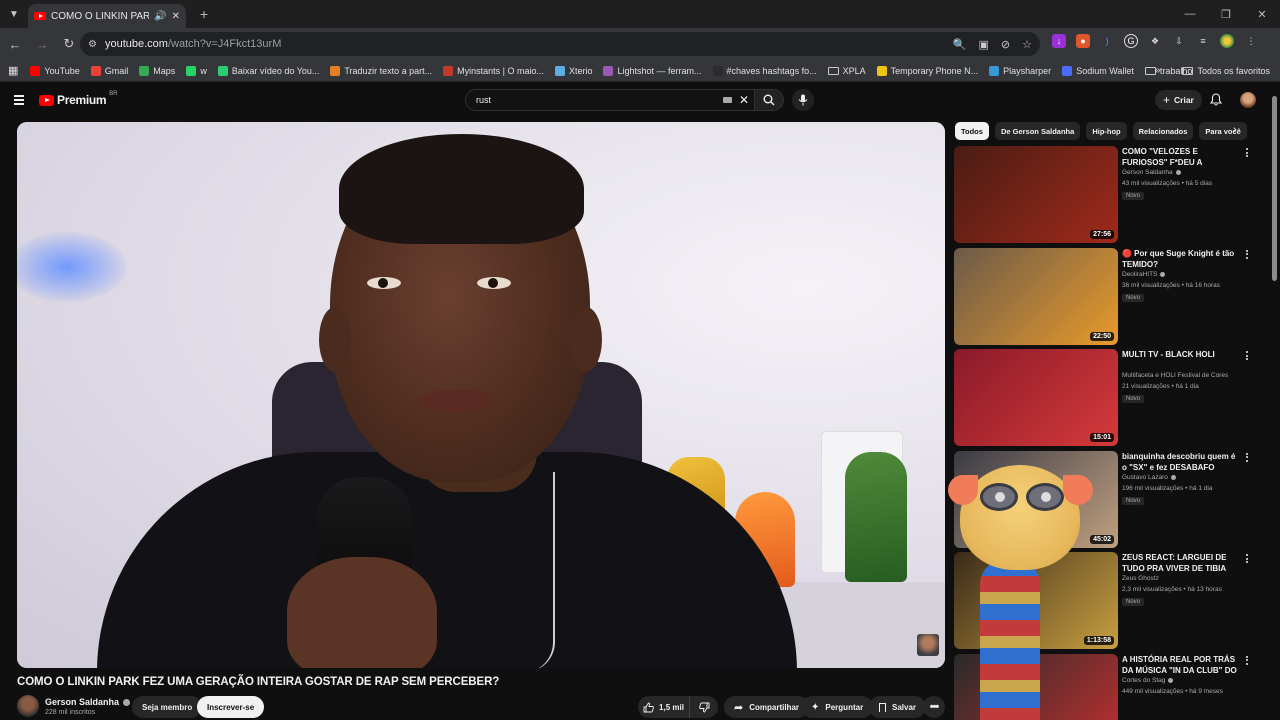 Image resolution: width=1280 pixels, height=720 pixels. I want to click on apps-grid-icon: ▦, so click(13, 70).